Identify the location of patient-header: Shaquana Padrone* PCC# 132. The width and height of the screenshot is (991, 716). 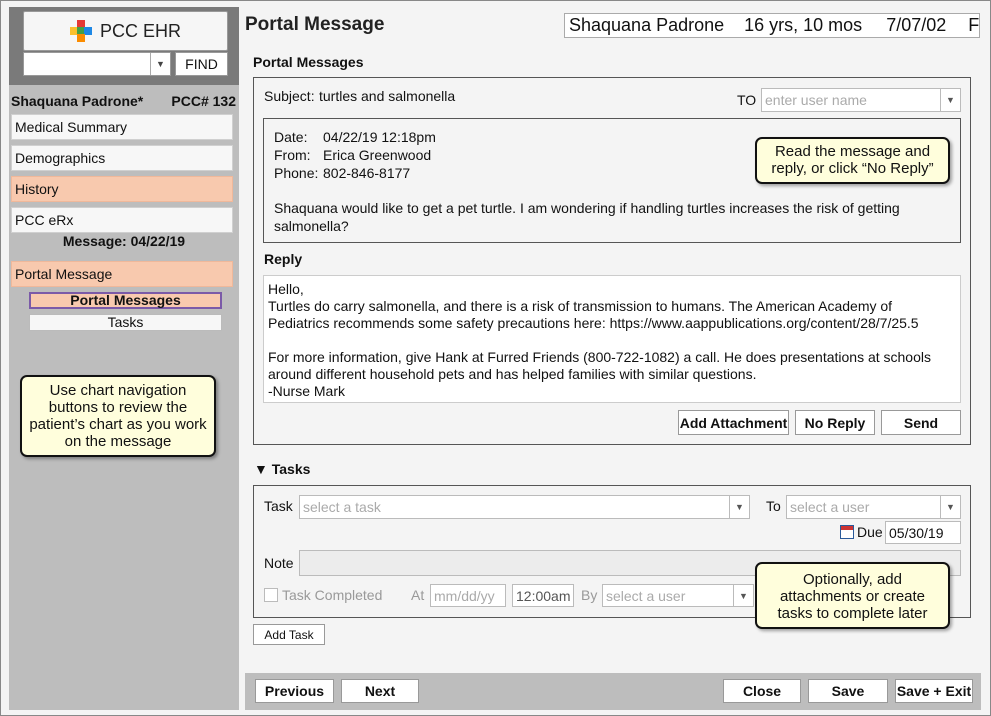
(124, 101).